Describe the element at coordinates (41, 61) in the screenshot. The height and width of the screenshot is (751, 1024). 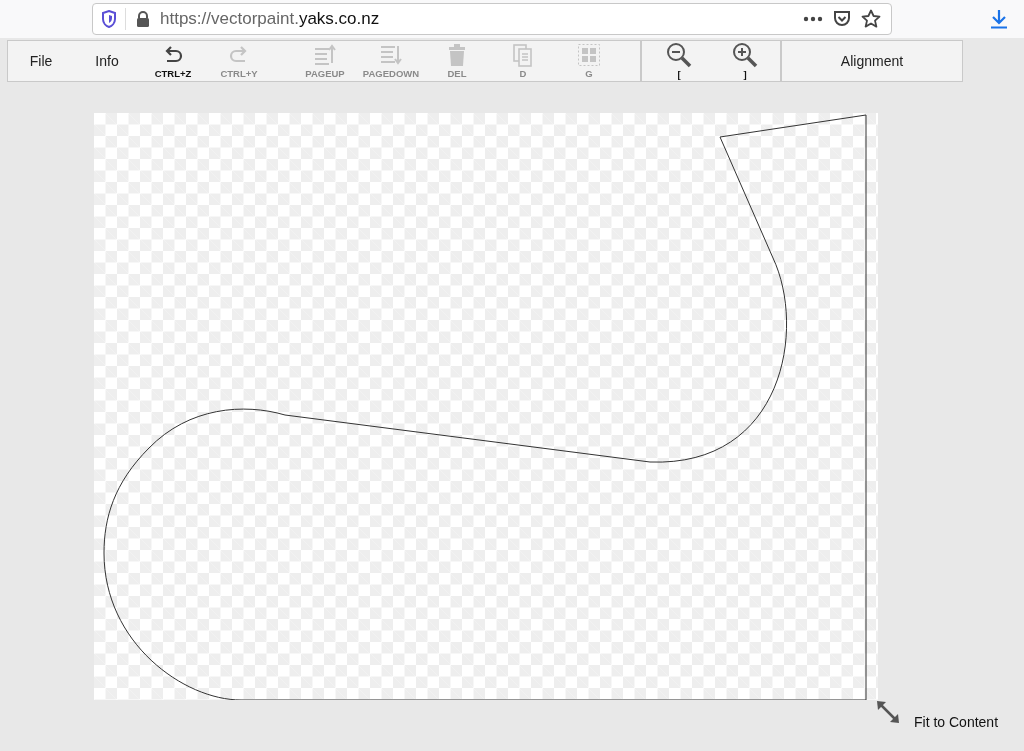
I see `menu-button: File` at that location.